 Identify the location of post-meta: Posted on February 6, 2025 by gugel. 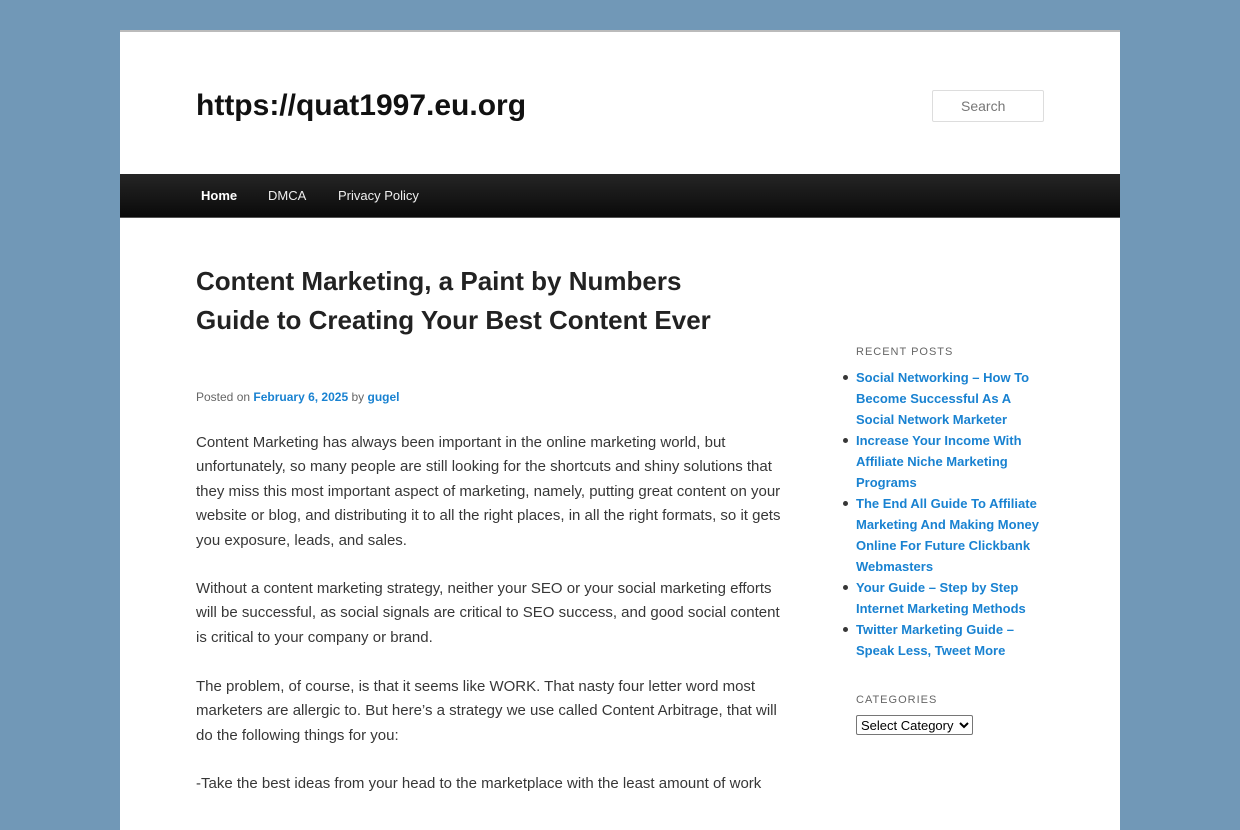
(298, 397).